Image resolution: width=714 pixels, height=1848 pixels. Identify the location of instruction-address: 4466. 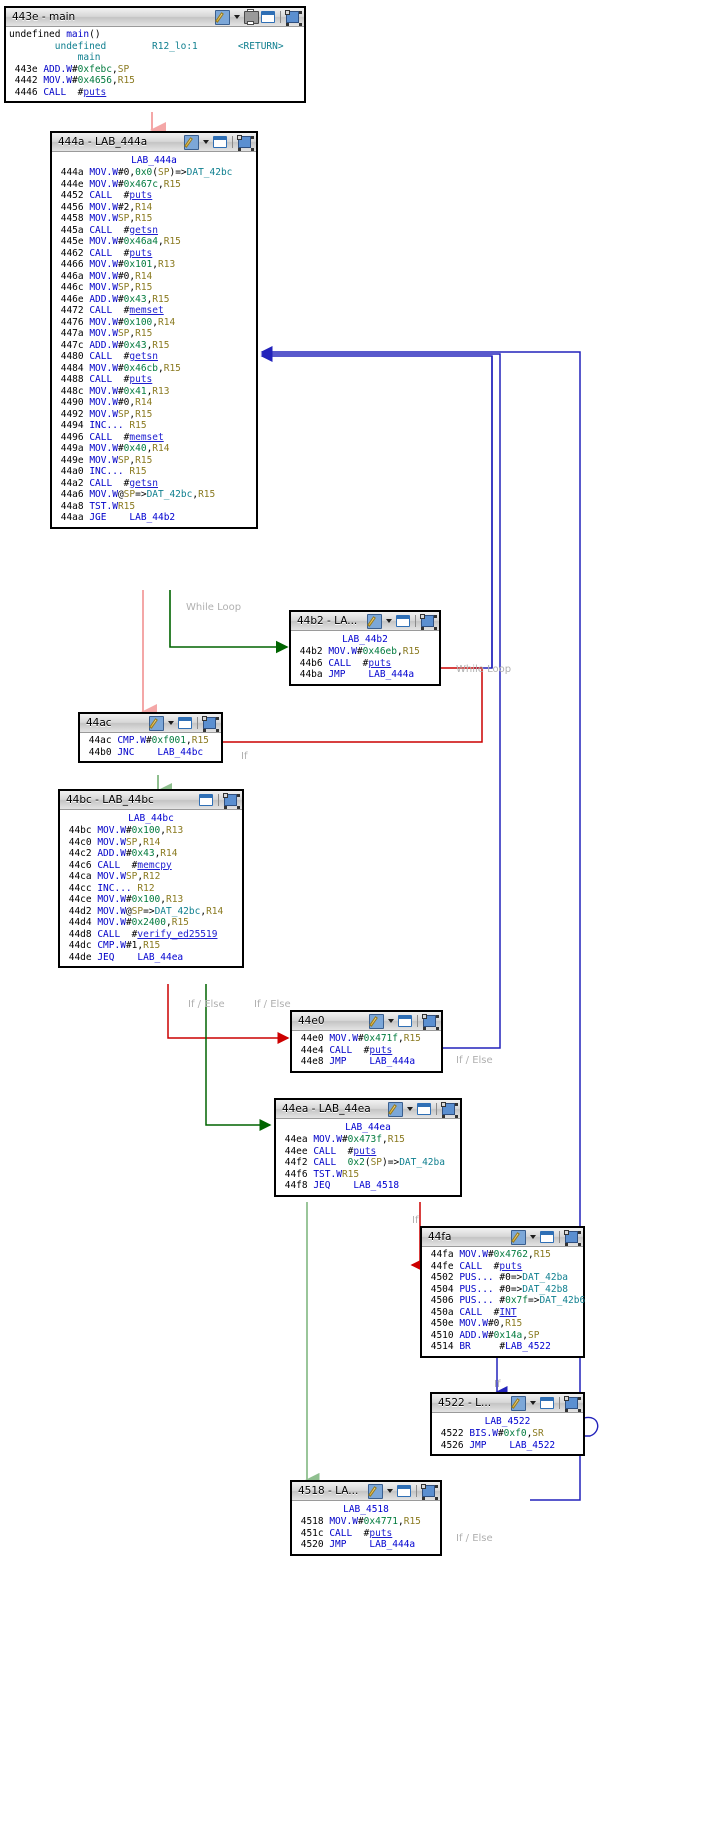
(72, 264).